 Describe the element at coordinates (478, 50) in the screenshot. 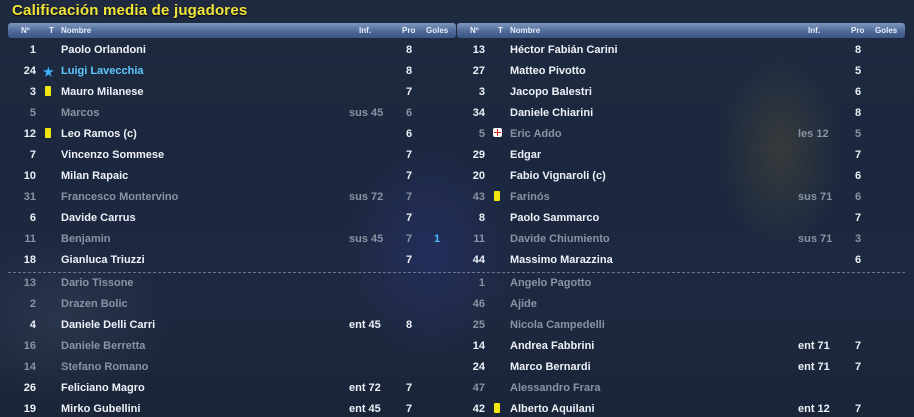

I see `player-number: 13` at that location.